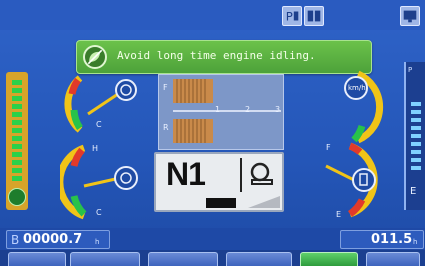 The height and width of the screenshot is (266, 425). What do you see at coordinates (262, 174) in the screenshot?
I see `engine-icon` at bounding box center [262, 174].